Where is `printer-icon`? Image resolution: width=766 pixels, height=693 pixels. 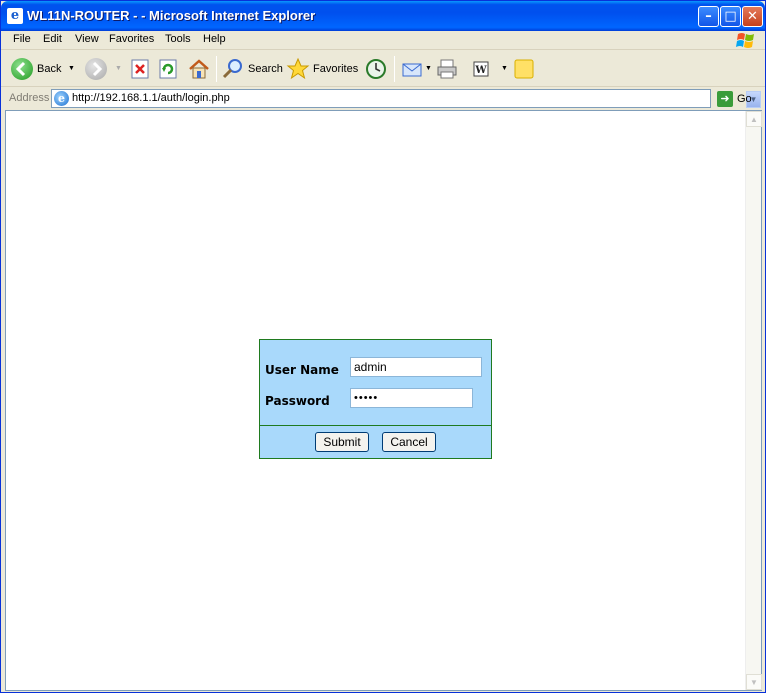 printer-icon is located at coordinates (447, 69).